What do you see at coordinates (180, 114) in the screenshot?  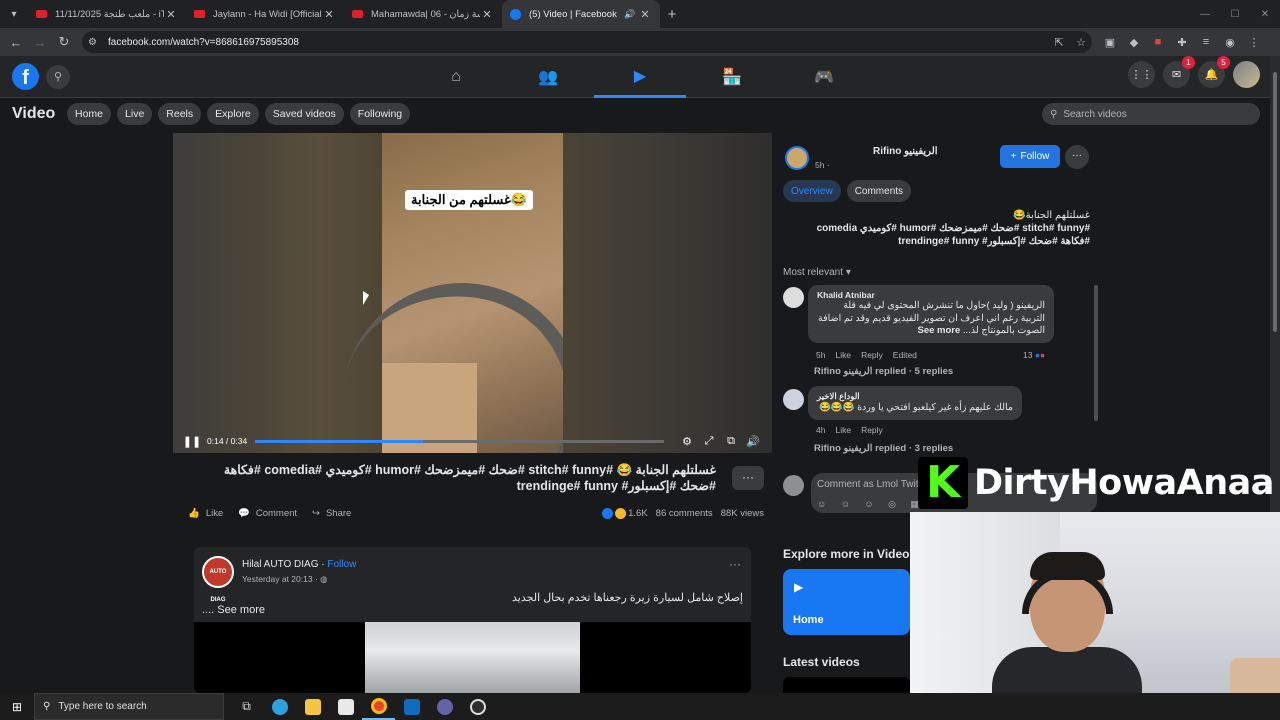 I see `pill-reels: Reels` at bounding box center [180, 114].